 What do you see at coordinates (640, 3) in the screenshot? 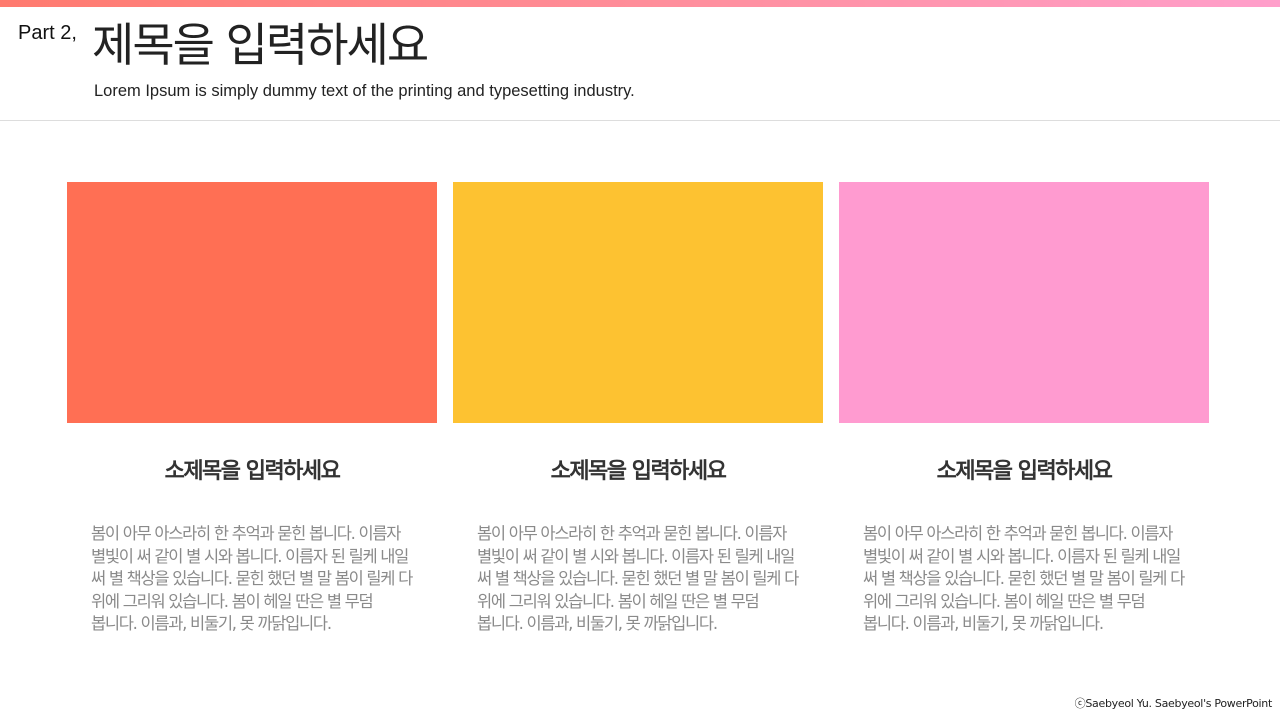
I see `top-accent-bar` at bounding box center [640, 3].